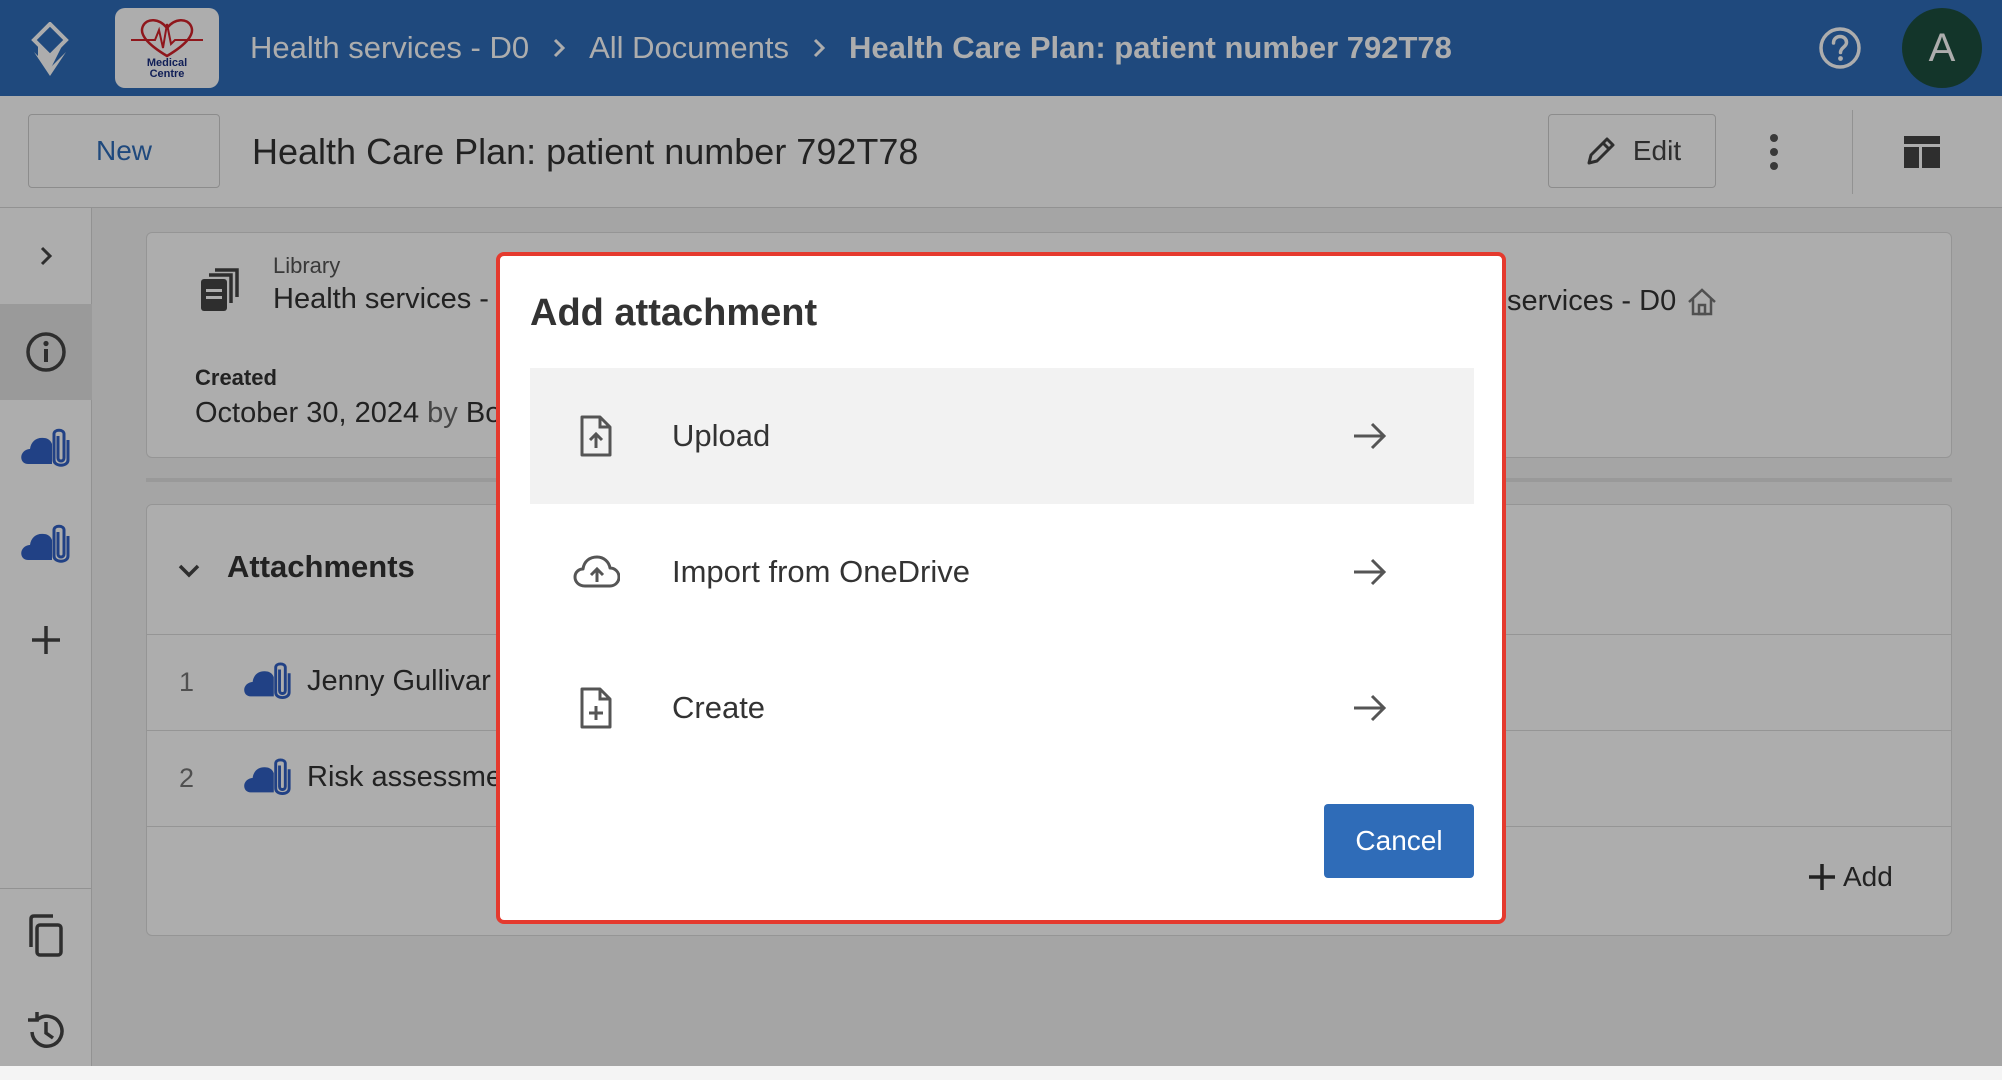 The image size is (2002, 1080). I want to click on cloud-upload-icon, so click(596, 571).